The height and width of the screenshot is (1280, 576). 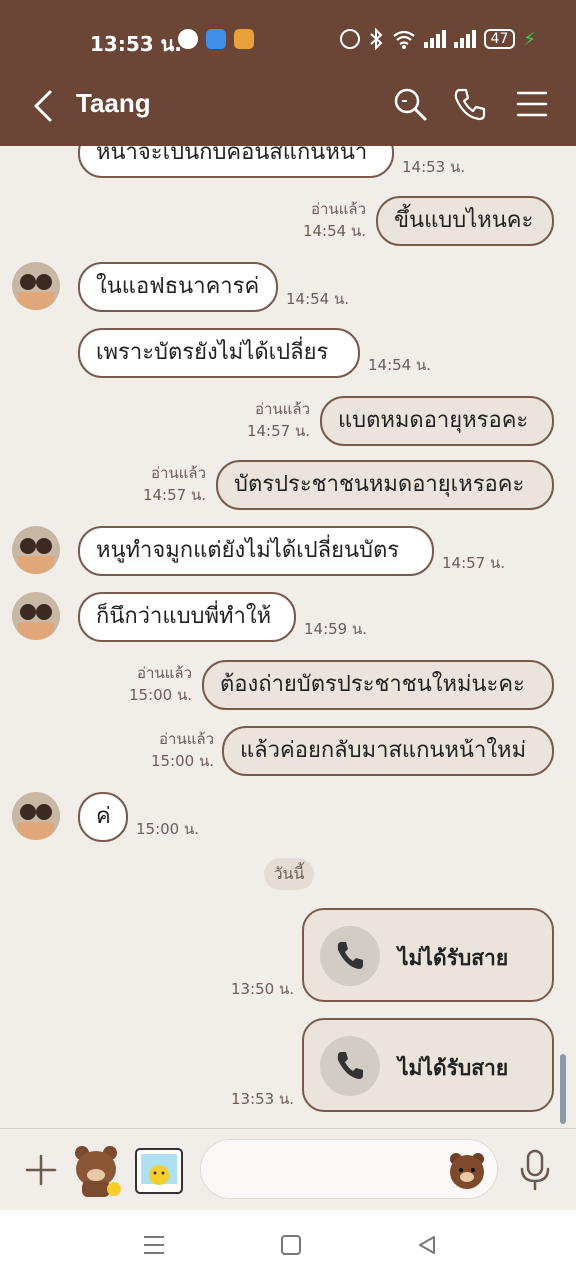 I want to click on message-input, so click(x=349, y=1169).